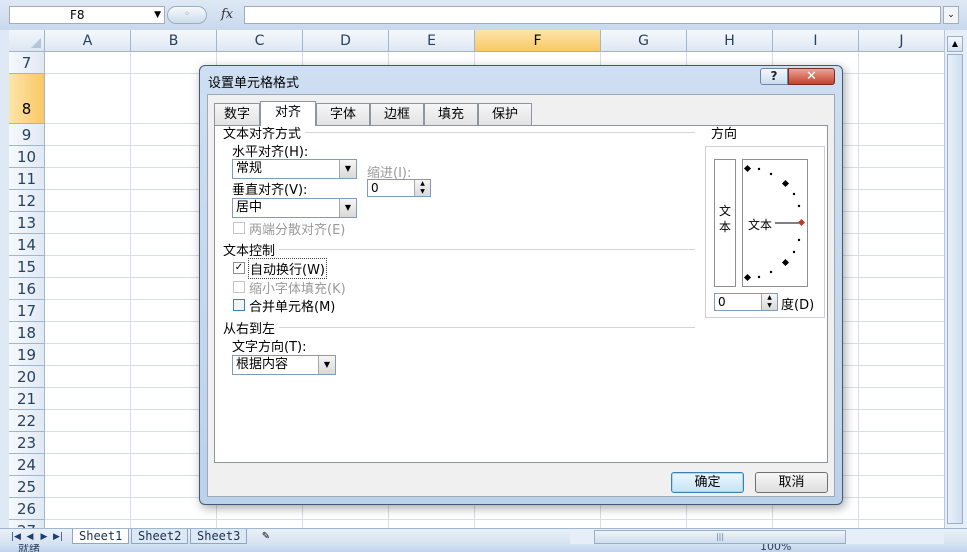  Describe the element at coordinates (432, 41) in the screenshot. I see `column-header-e: E` at that location.